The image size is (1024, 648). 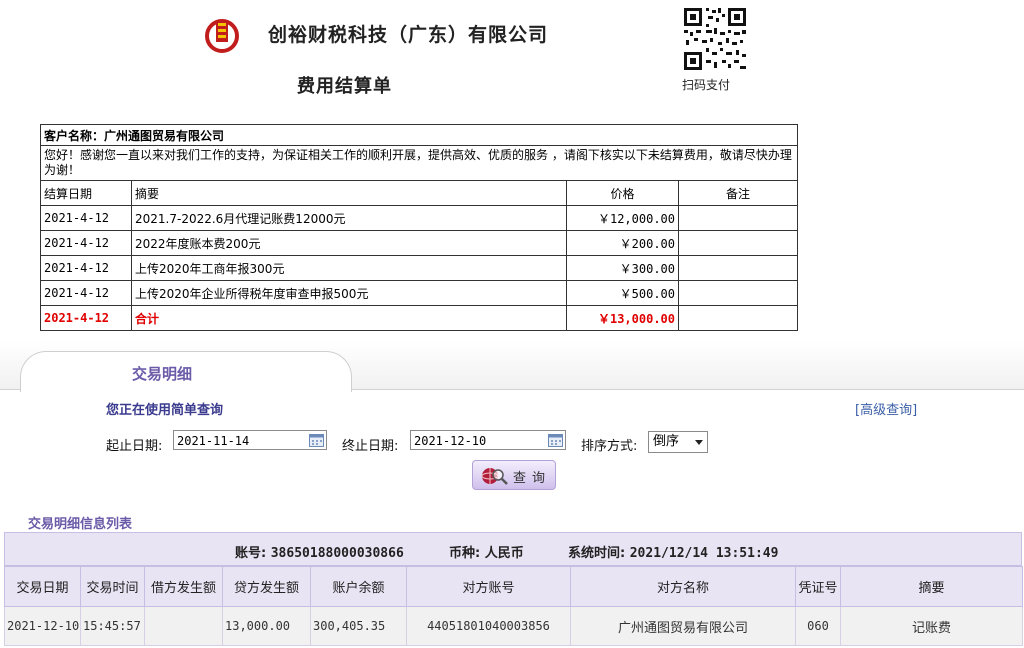 What do you see at coordinates (370, 446) in the screenshot?
I see `end-date-label: 终止日期:` at bounding box center [370, 446].